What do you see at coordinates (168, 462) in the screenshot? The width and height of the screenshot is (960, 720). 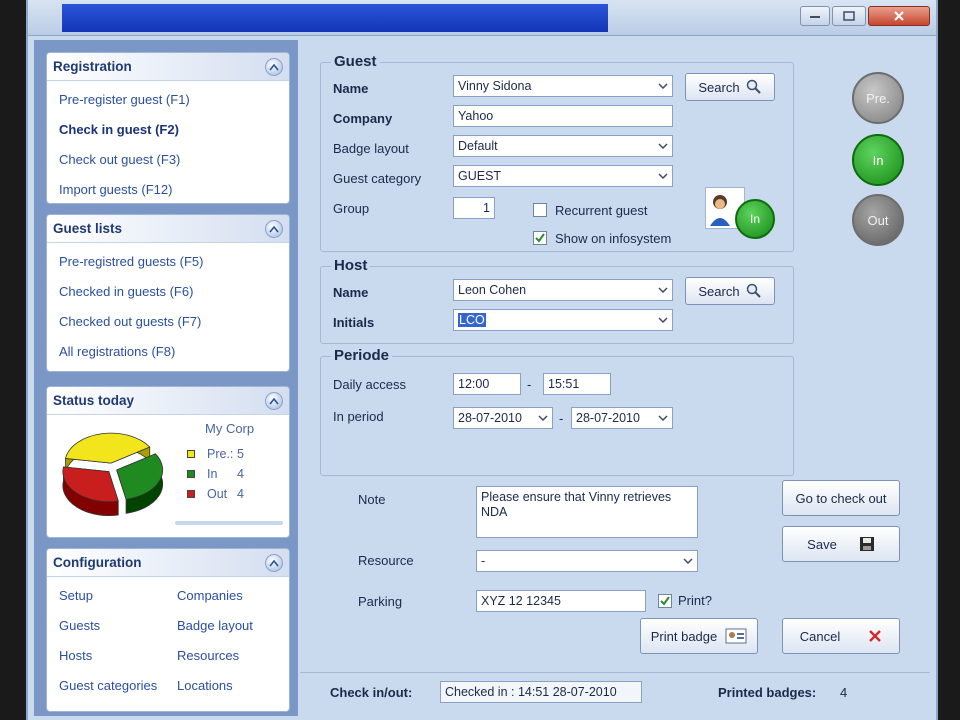 I see `status-today-panel: Status today My Corp Pre.: 5 In 4 Out 4` at bounding box center [168, 462].